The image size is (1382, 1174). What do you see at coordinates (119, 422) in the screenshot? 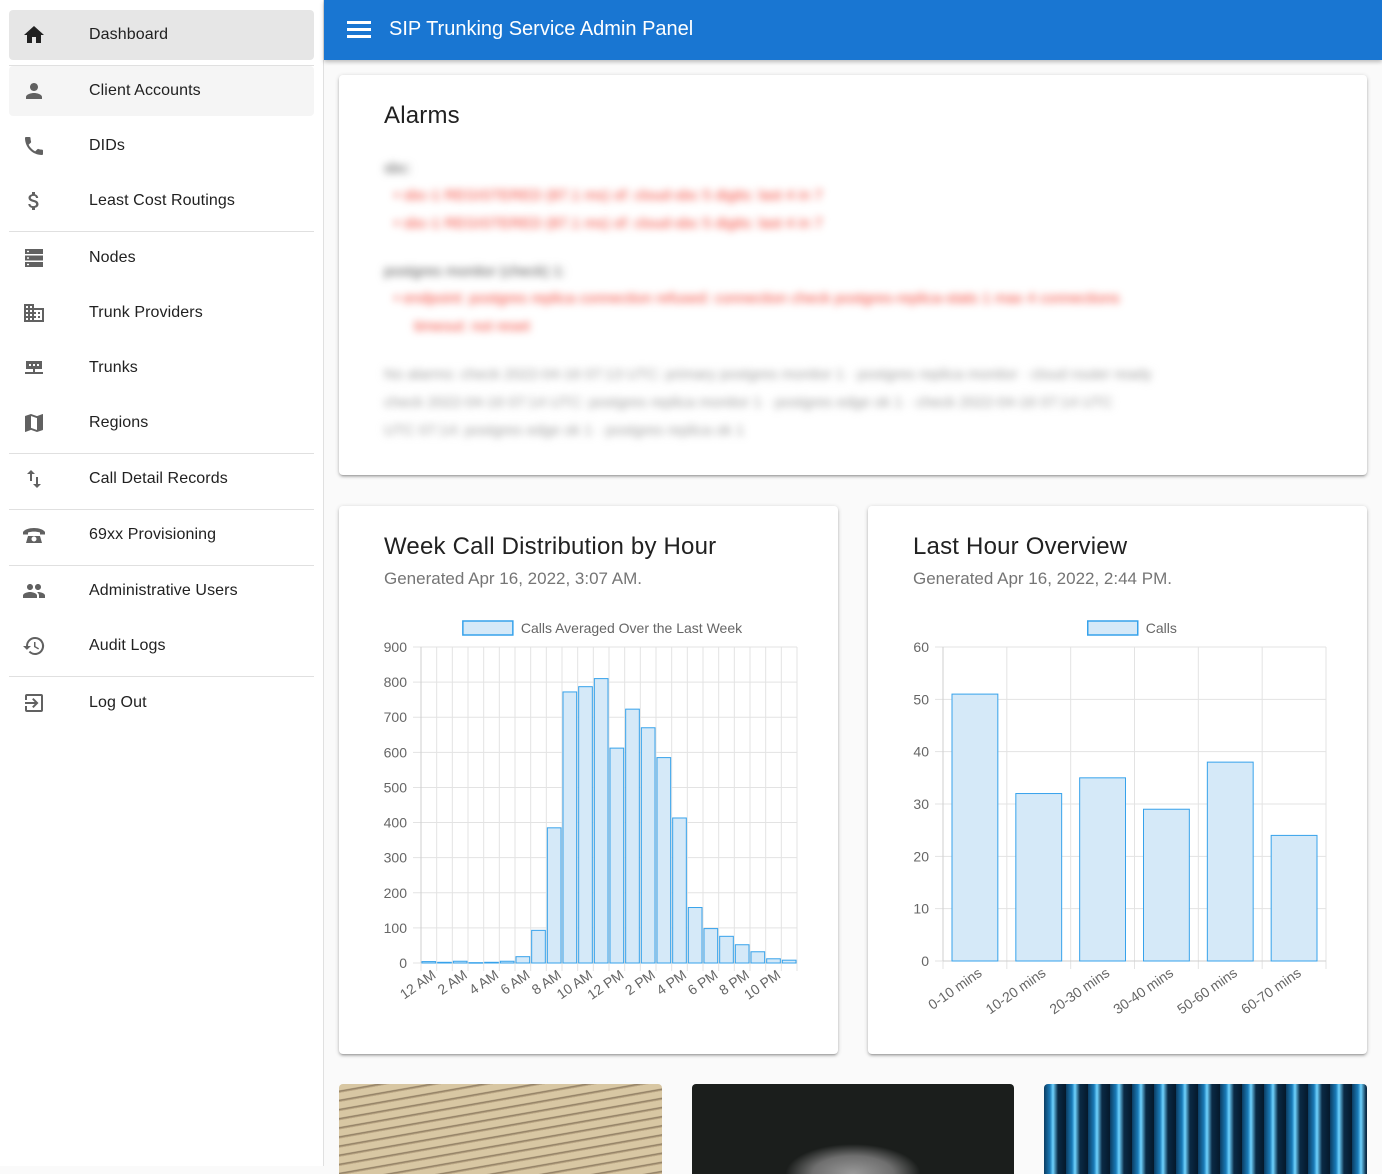
I see `sidebar-item-label: Regions` at bounding box center [119, 422].